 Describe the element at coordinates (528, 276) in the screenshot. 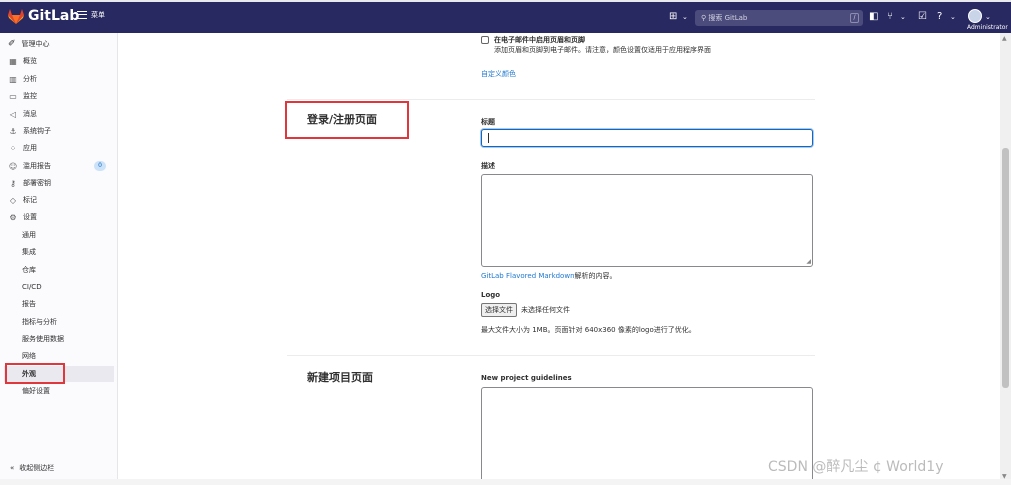

I see `markdown-link: GitLab Flavored Markdown` at that location.